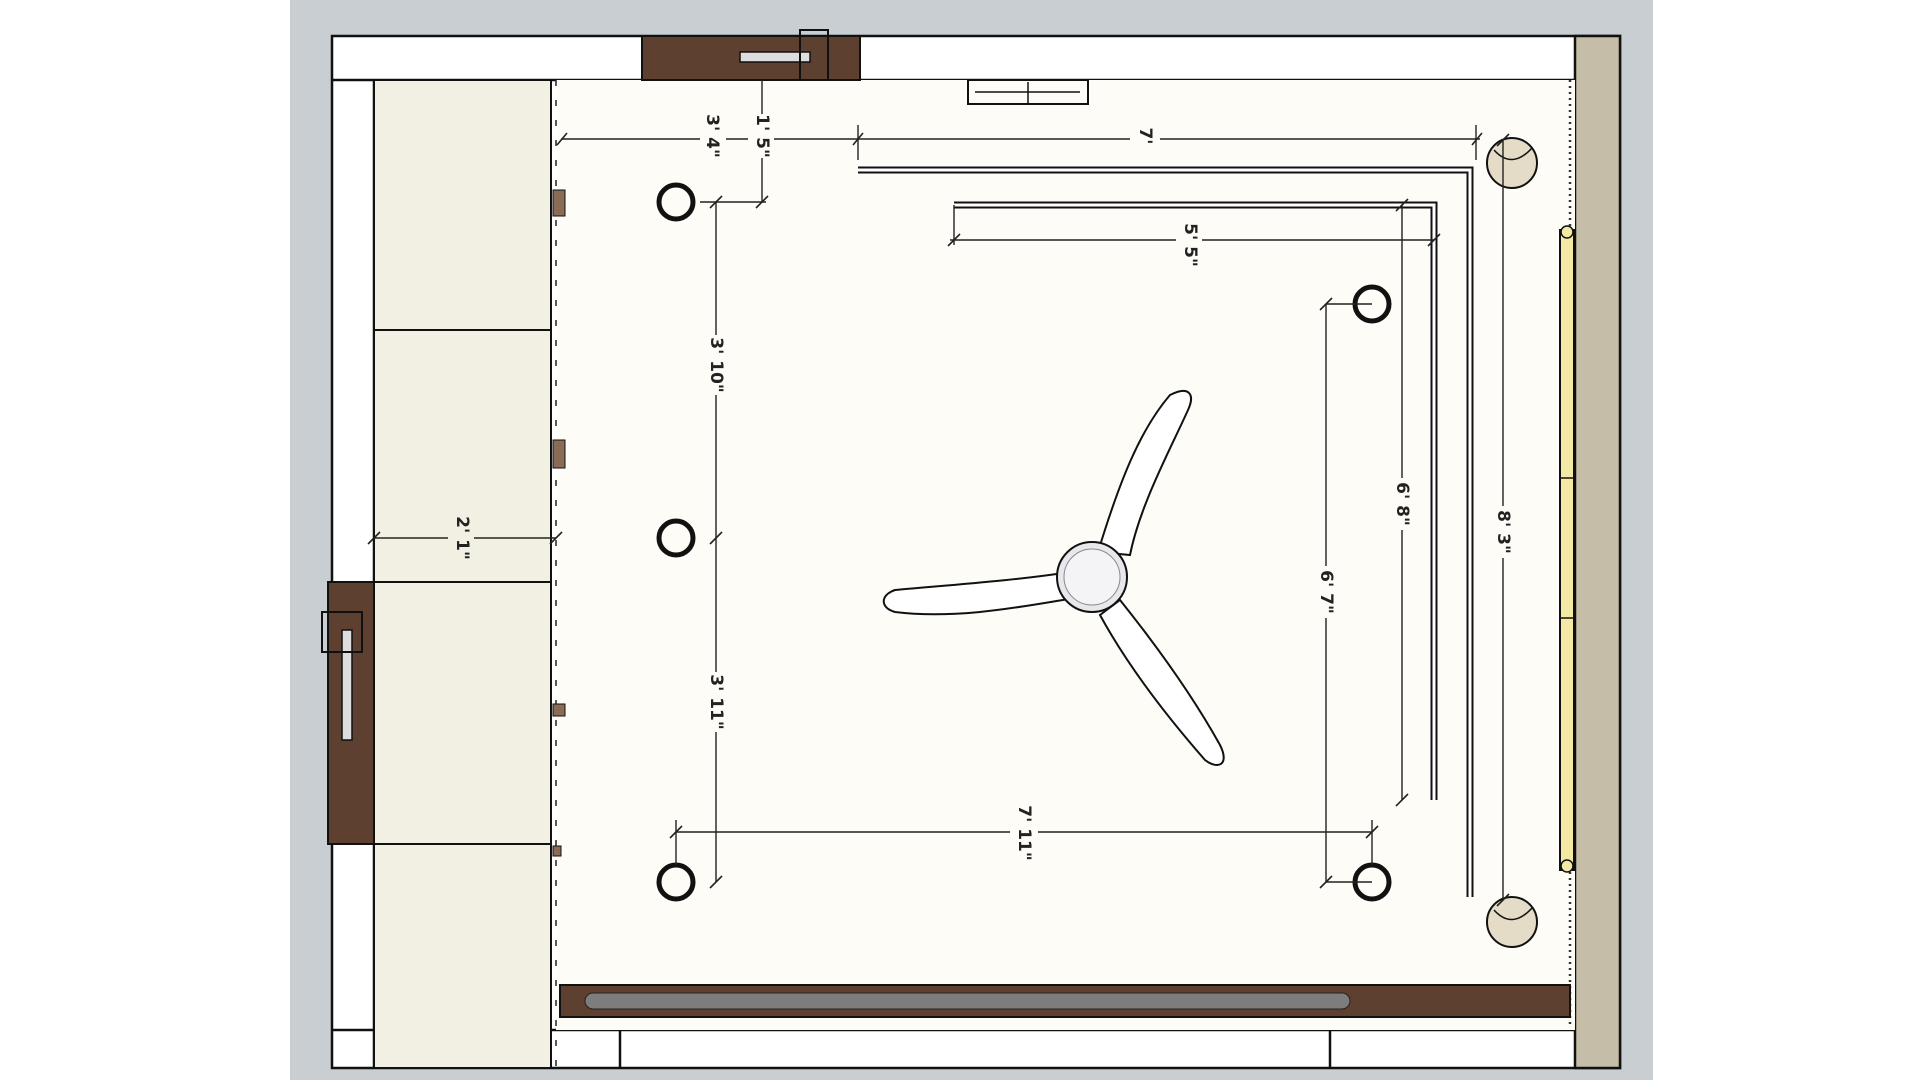 This screenshot has width=1920, height=1080. What do you see at coordinates (1597, 552) in the screenshot?
I see `right-side-wall` at bounding box center [1597, 552].